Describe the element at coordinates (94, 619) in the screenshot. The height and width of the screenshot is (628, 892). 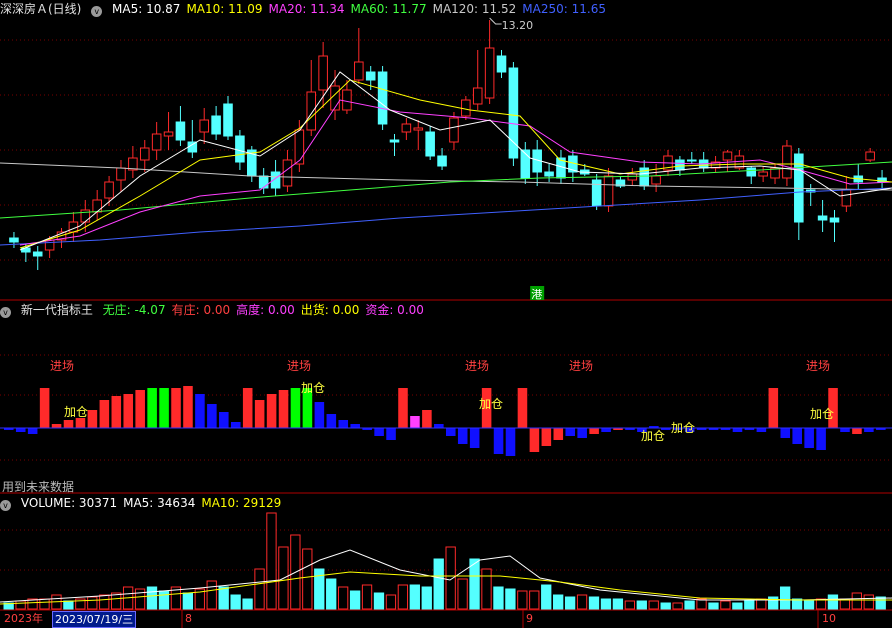
I see `selected-date: 2023/07/19/三` at that location.